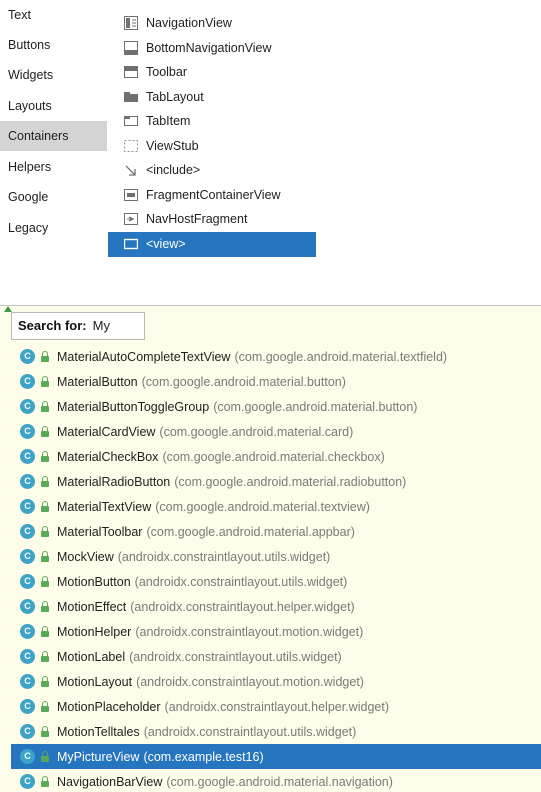  I want to click on palette-item-fragmentcontainerview: FragmentContainerView, so click(212, 195).